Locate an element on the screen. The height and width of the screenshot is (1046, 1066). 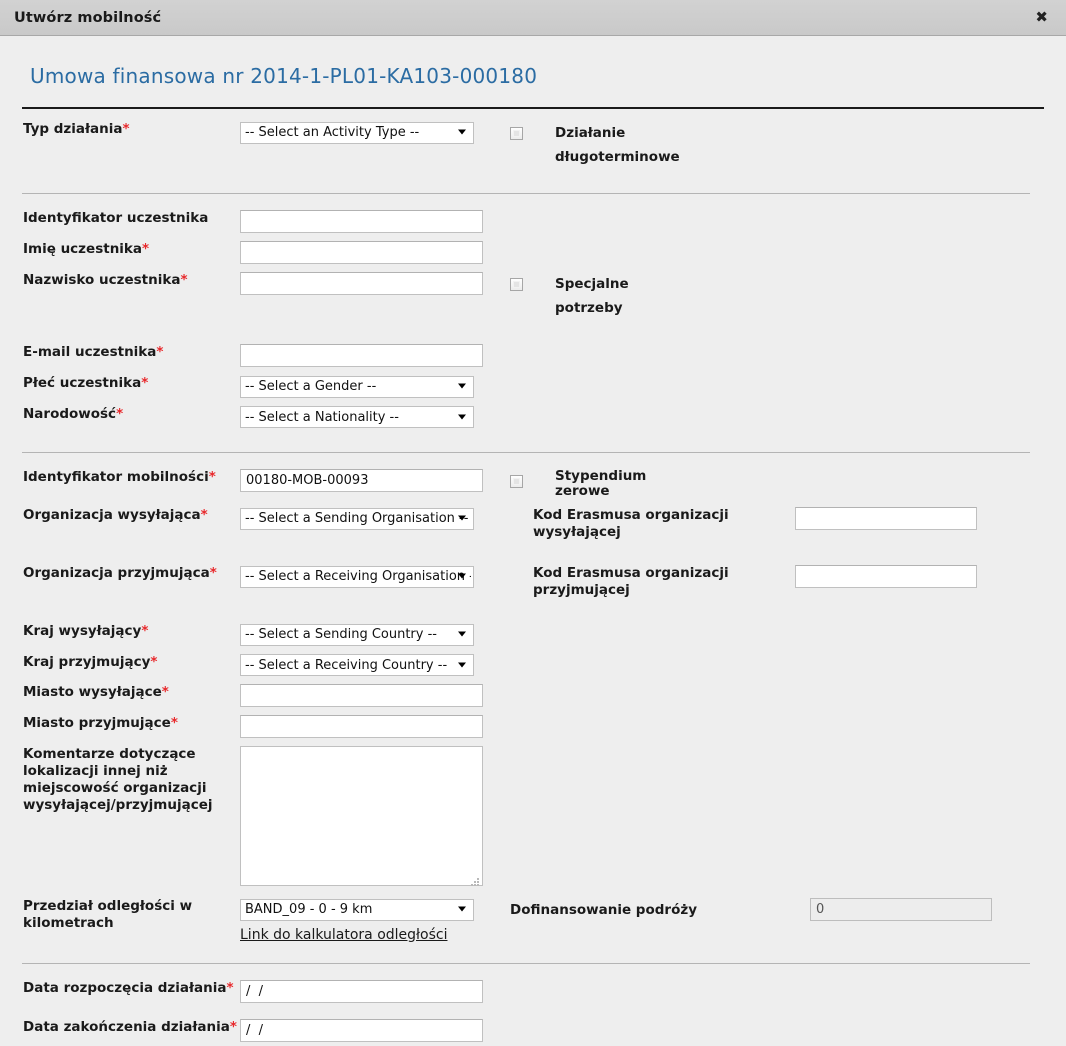
row-start-date: Data rozpoczęcia działania* is located at coordinates (533, 991).